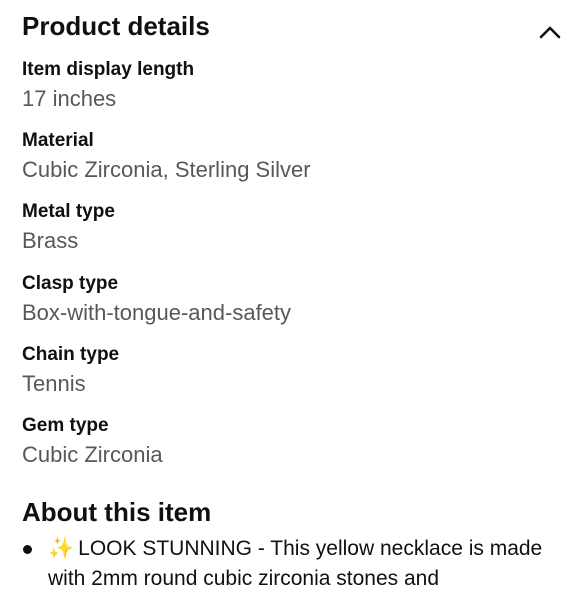 The height and width of the screenshot is (594, 580). I want to click on detail-row-clasp-type: Clasp type Box-with-tongue-and-safety, so click(292, 300).